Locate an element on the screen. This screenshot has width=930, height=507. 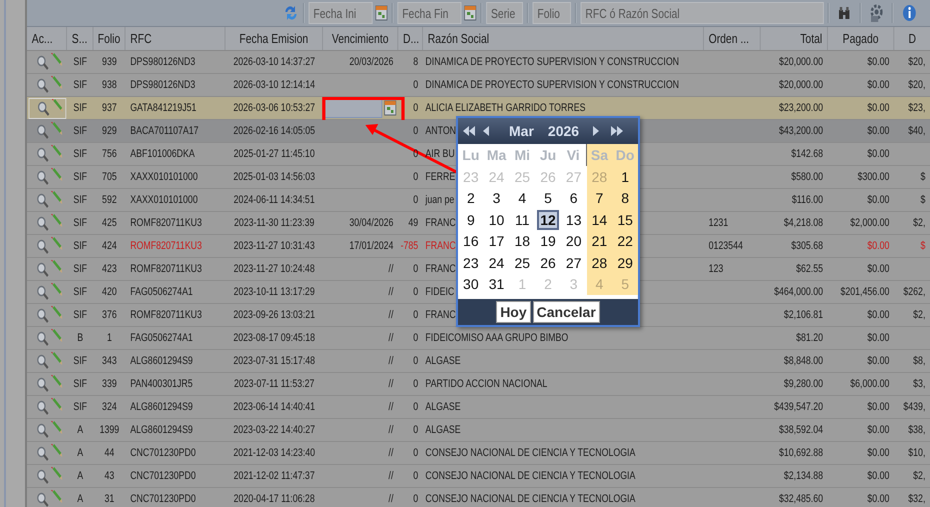
total-cell-text: $580.00 is located at coordinates (807, 177).